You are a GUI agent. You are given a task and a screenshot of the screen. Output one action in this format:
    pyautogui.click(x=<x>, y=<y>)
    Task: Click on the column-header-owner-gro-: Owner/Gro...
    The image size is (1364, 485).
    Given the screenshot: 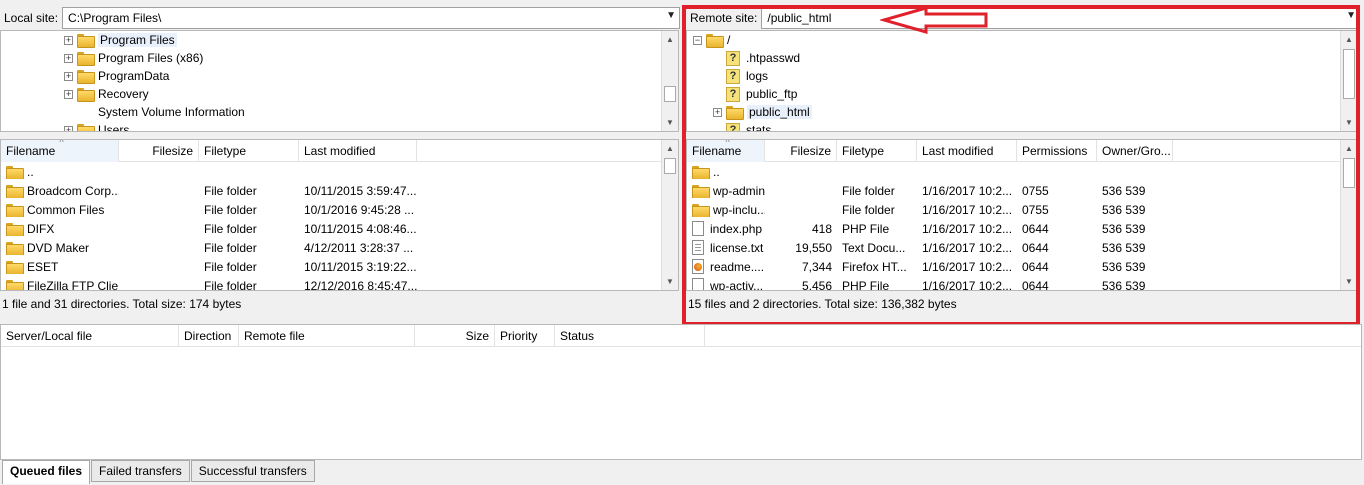 What is the action you would take?
    pyautogui.click(x=1135, y=151)
    